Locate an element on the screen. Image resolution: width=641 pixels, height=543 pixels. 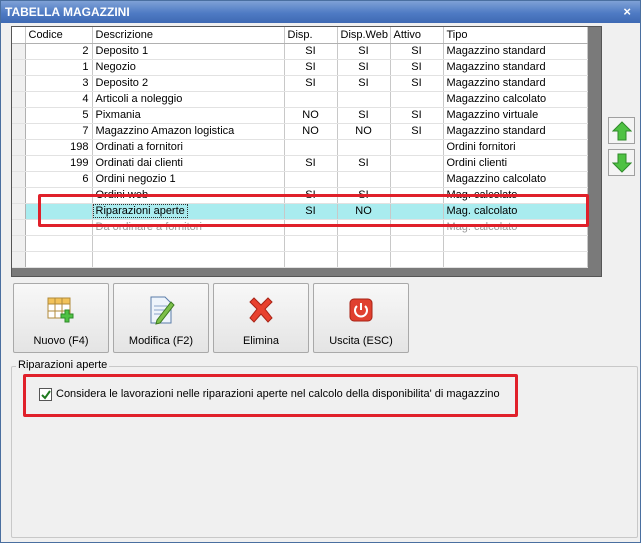
table-row: 6 Ordini negozio 1 Magazzino calcolato is located at coordinates (300, 179).